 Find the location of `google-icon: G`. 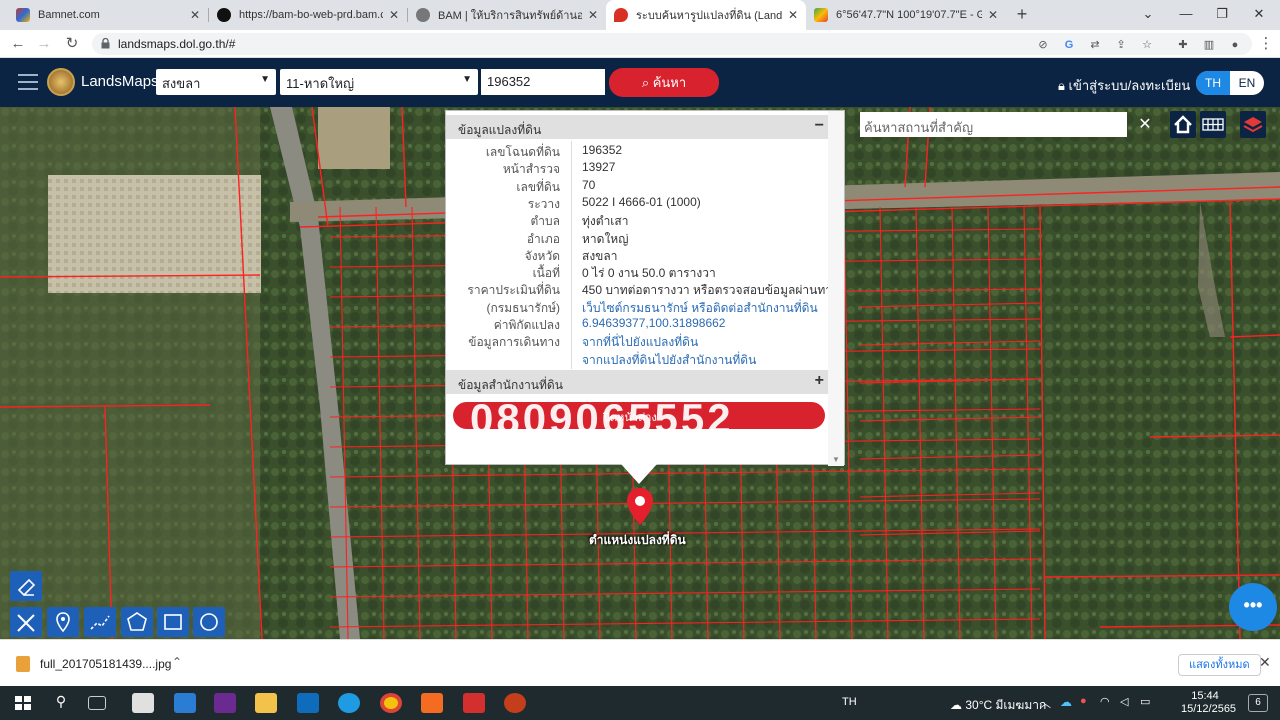

google-icon: G is located at coordinates (1069, 45).